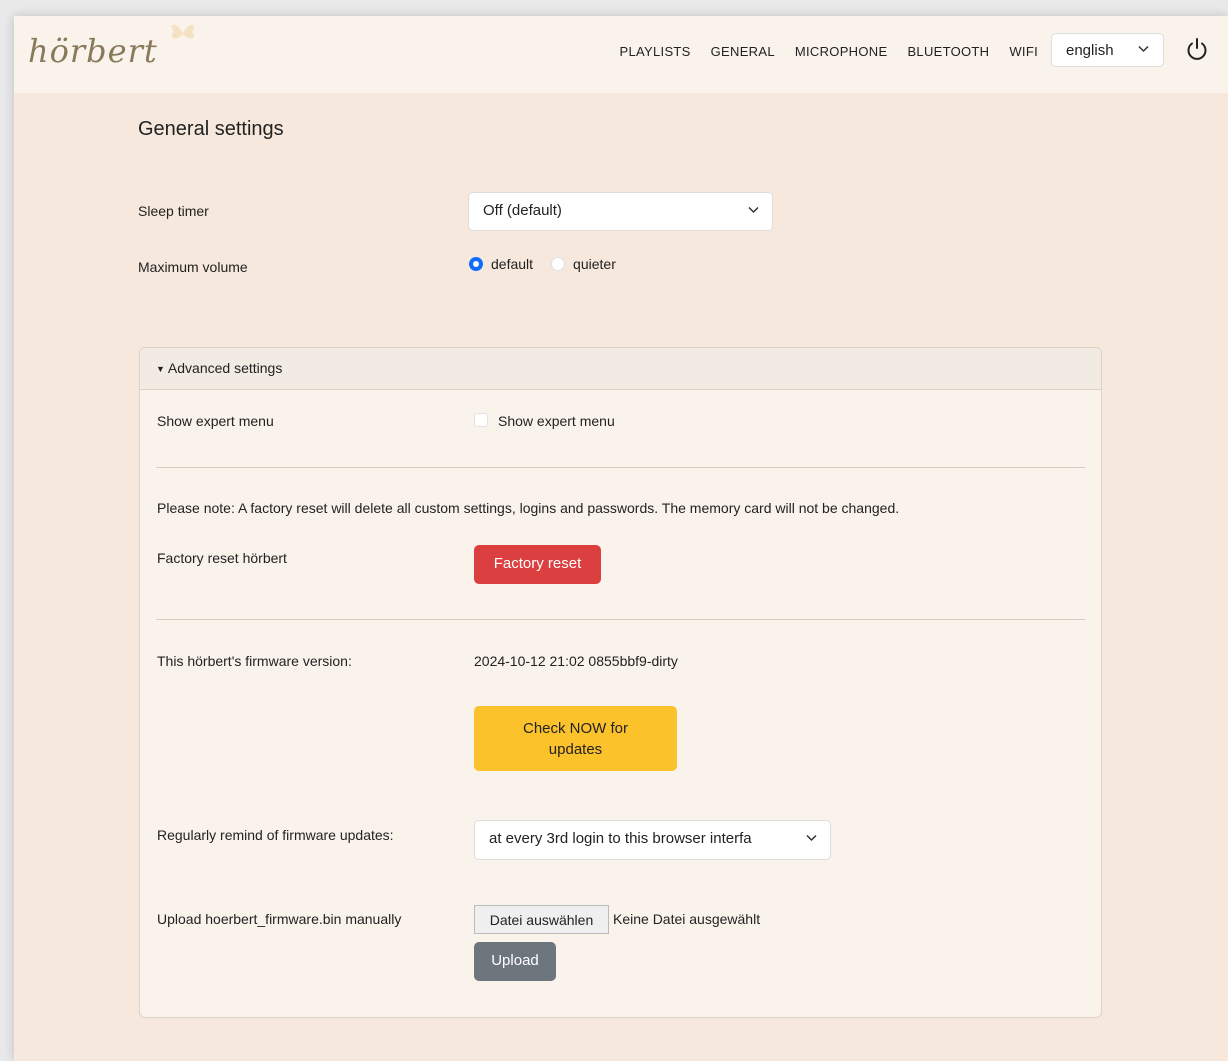 This screenshot has width=1228, height=1061. I want to click on factory-reset-button: Factory reset, so click(537, 564).